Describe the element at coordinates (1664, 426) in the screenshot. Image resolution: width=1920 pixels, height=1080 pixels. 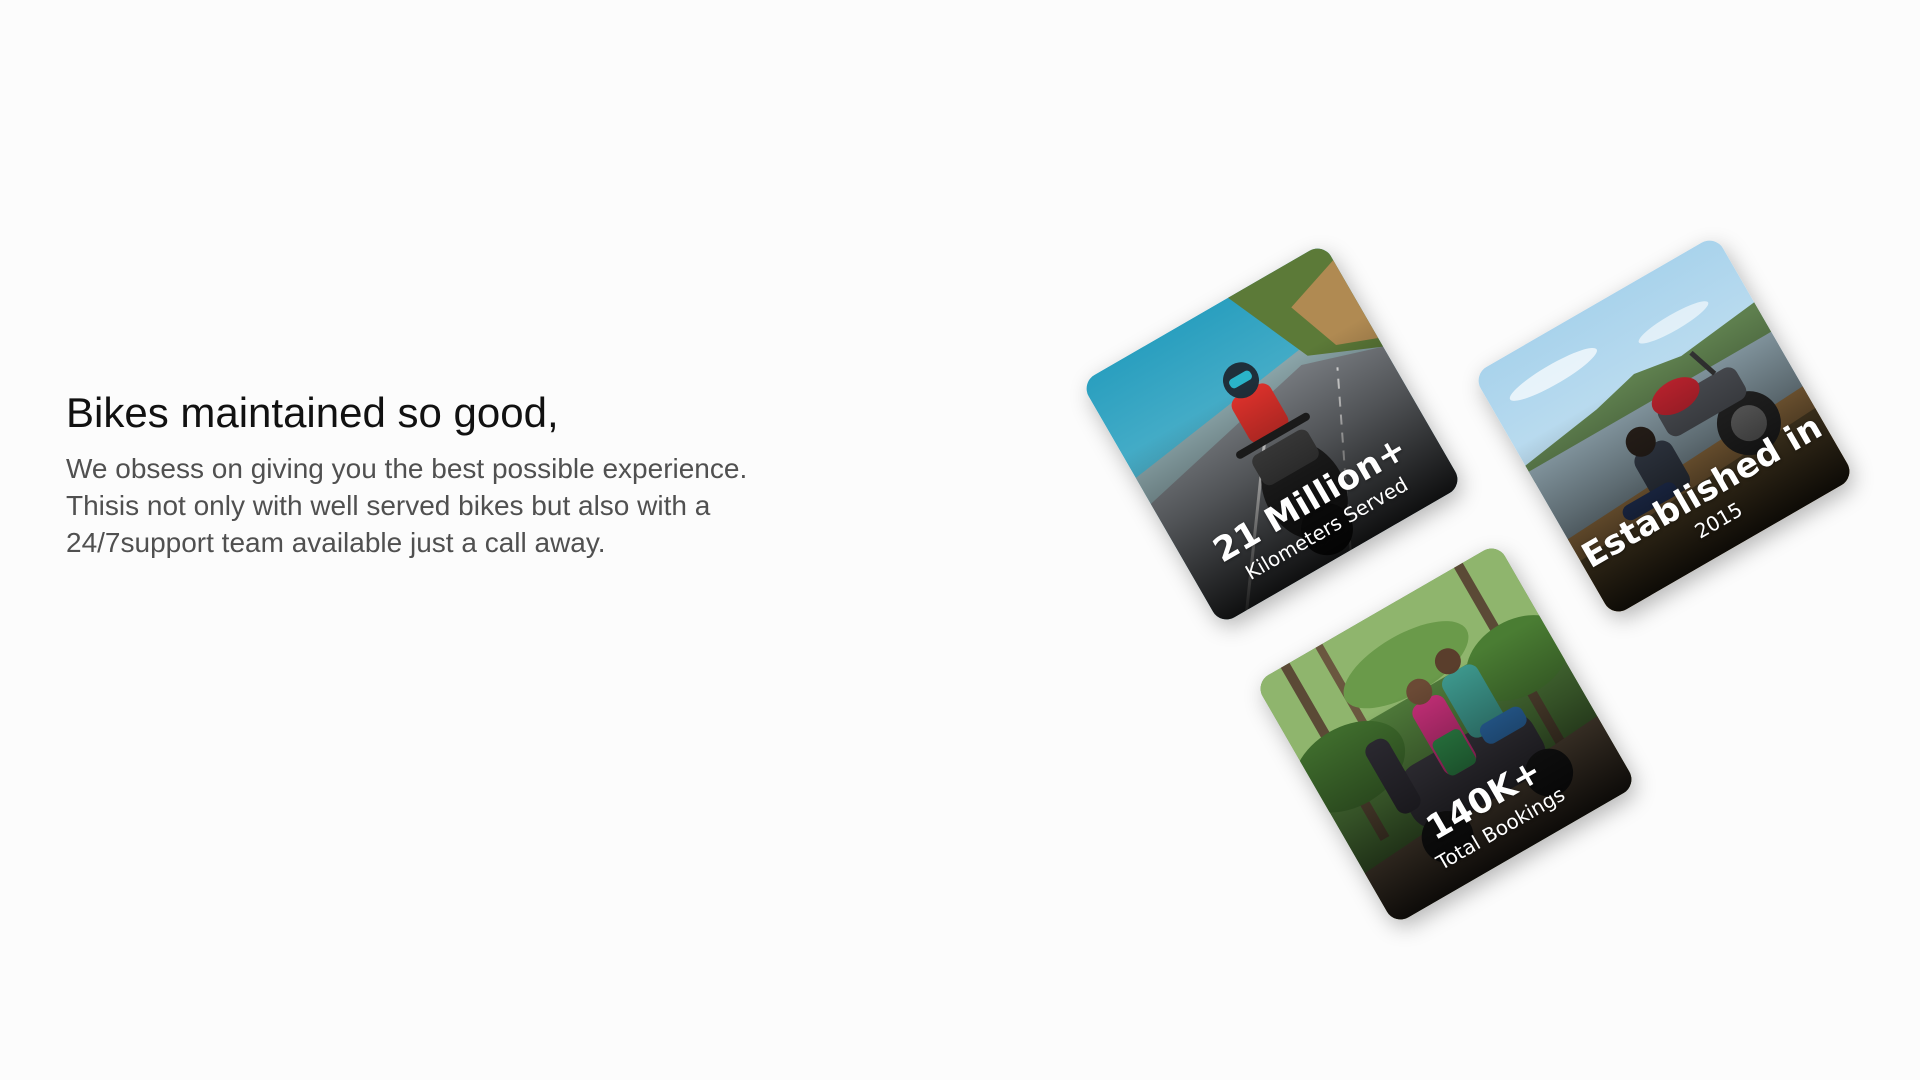
I see `stat-card-established: Established in 2015` at that location.